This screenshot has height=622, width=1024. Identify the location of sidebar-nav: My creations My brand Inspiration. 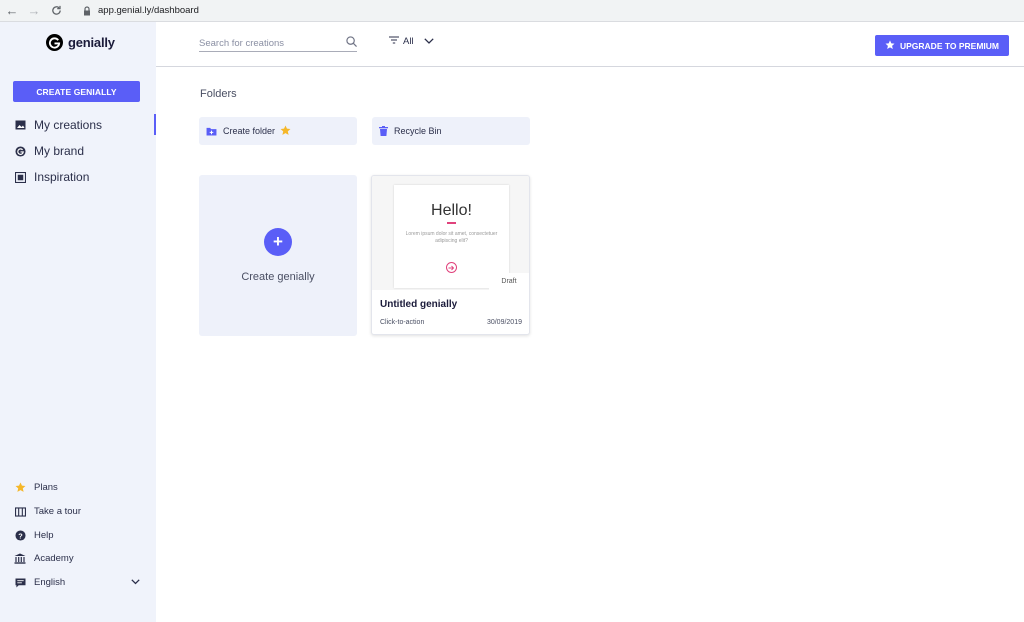
(78, 151).